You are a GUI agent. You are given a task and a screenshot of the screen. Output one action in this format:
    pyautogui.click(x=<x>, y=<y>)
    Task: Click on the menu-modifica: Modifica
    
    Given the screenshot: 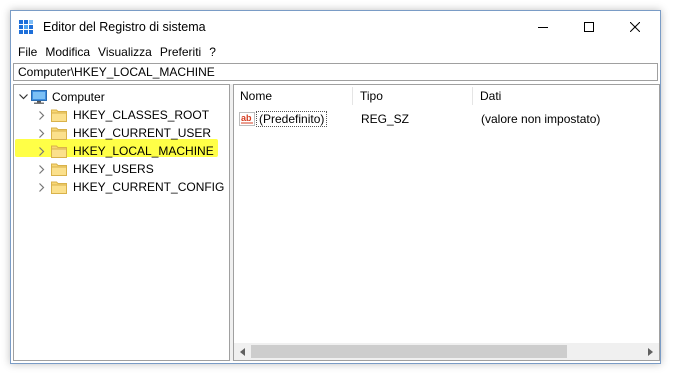 What is the action you would take?
    pyautogui.click(x=67, y=52)
    